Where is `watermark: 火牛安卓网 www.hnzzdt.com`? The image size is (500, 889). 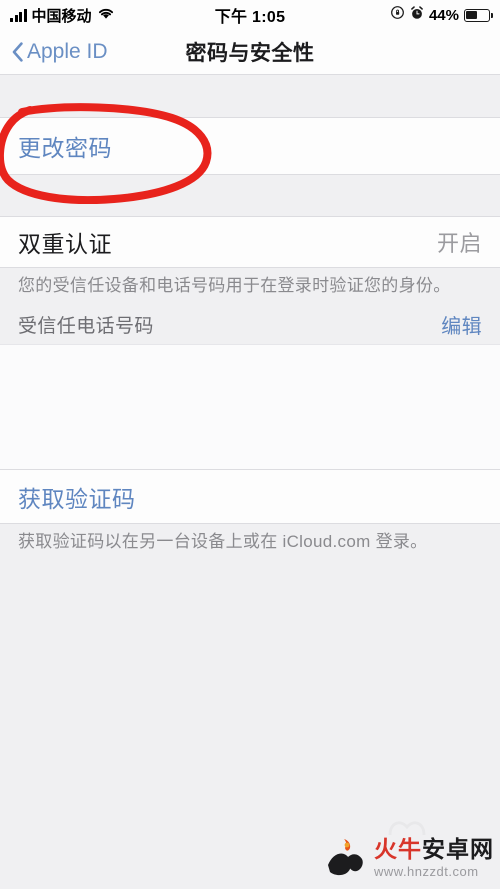 watermark: 火牛安卓网 www.hnzzdt.com is located at coordinates (408, 858).